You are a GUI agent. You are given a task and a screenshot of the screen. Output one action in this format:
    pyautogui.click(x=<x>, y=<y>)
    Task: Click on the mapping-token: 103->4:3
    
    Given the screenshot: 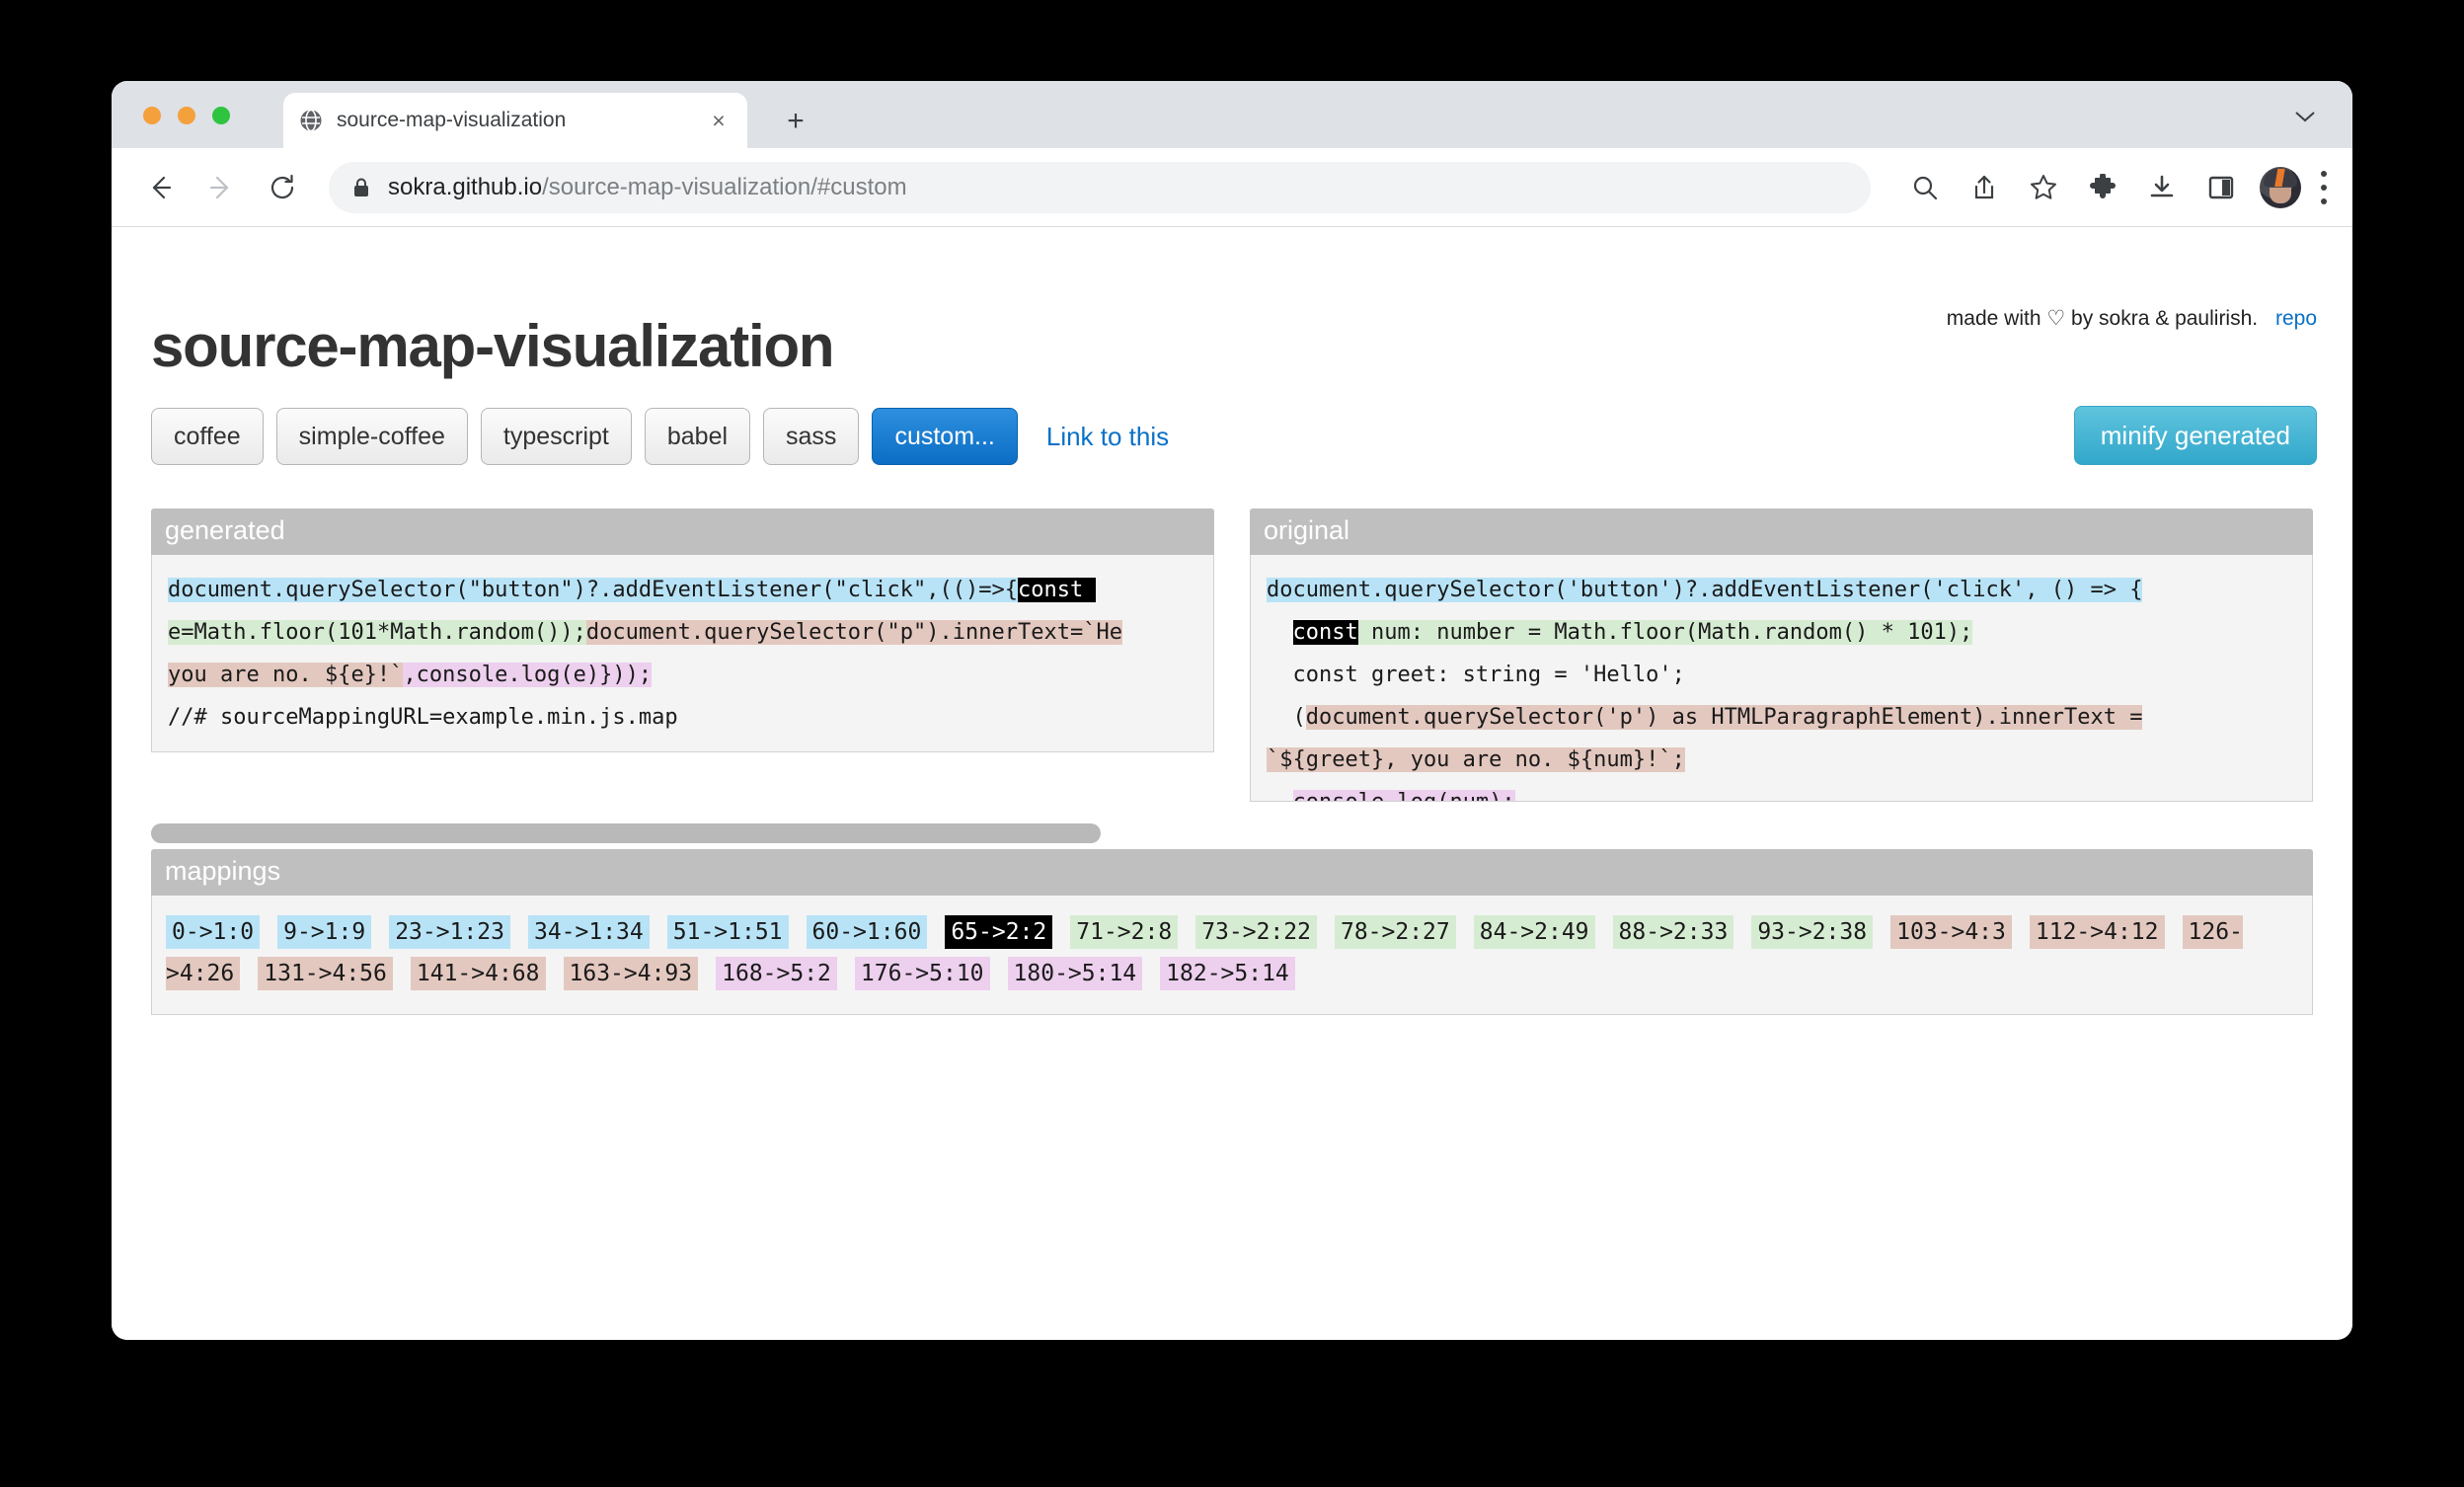 What is the action you would take?
    pyautogui.click(x=1951, y=932)
    